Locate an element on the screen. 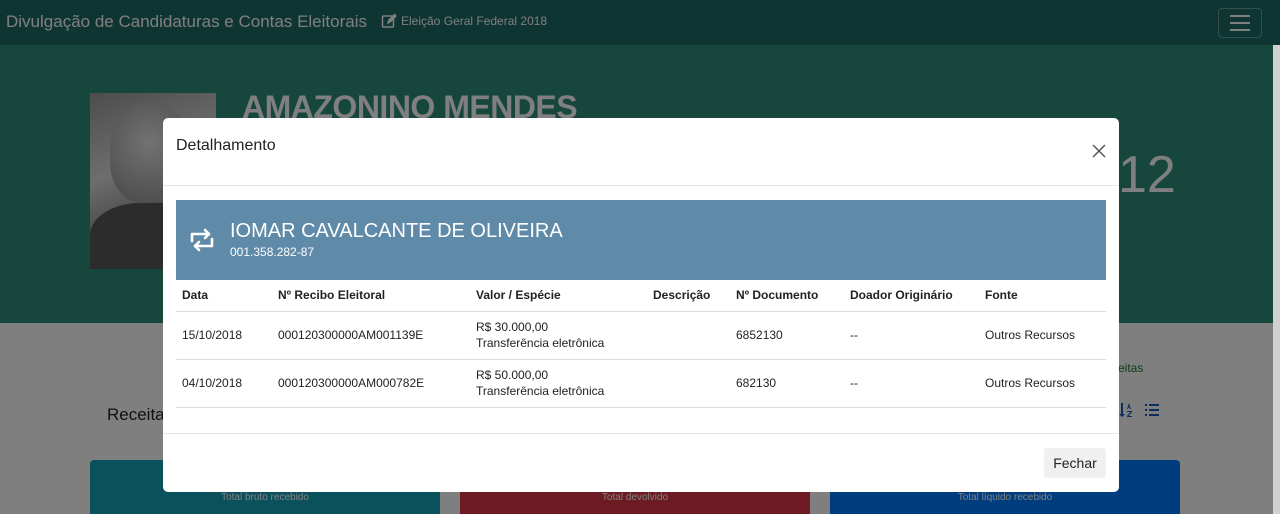  cell-recibo: 000120300000AM001139E is located at coordinates (371, 335).